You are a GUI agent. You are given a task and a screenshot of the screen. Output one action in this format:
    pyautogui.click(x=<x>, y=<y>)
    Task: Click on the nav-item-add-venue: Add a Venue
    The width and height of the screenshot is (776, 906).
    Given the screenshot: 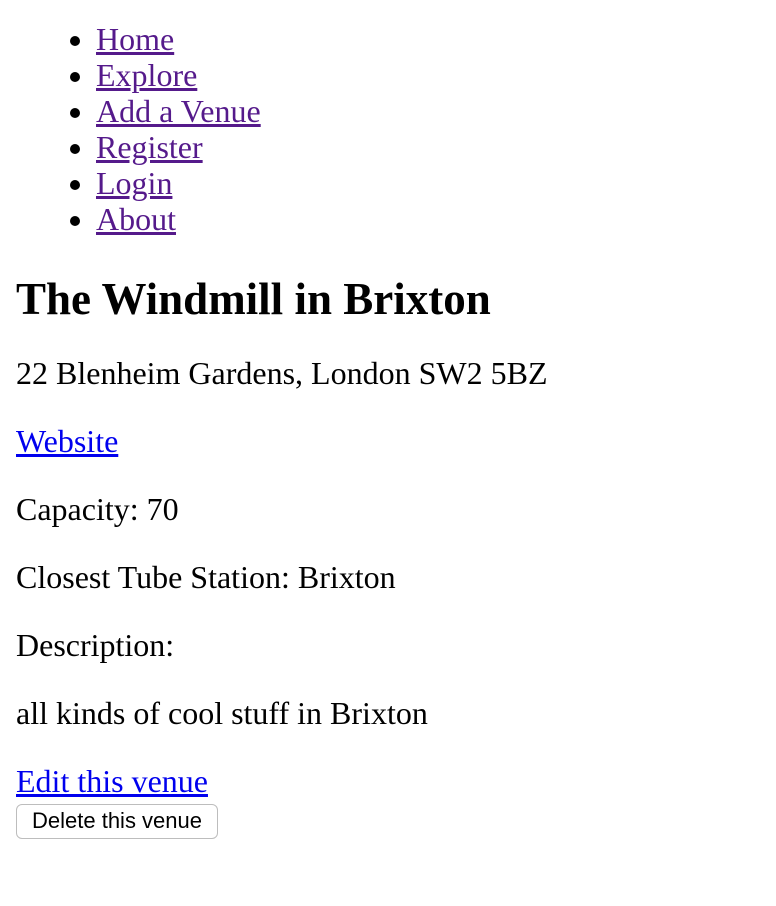 What is the action you would take?
    pyautogui.click(x=428, y=111)
    